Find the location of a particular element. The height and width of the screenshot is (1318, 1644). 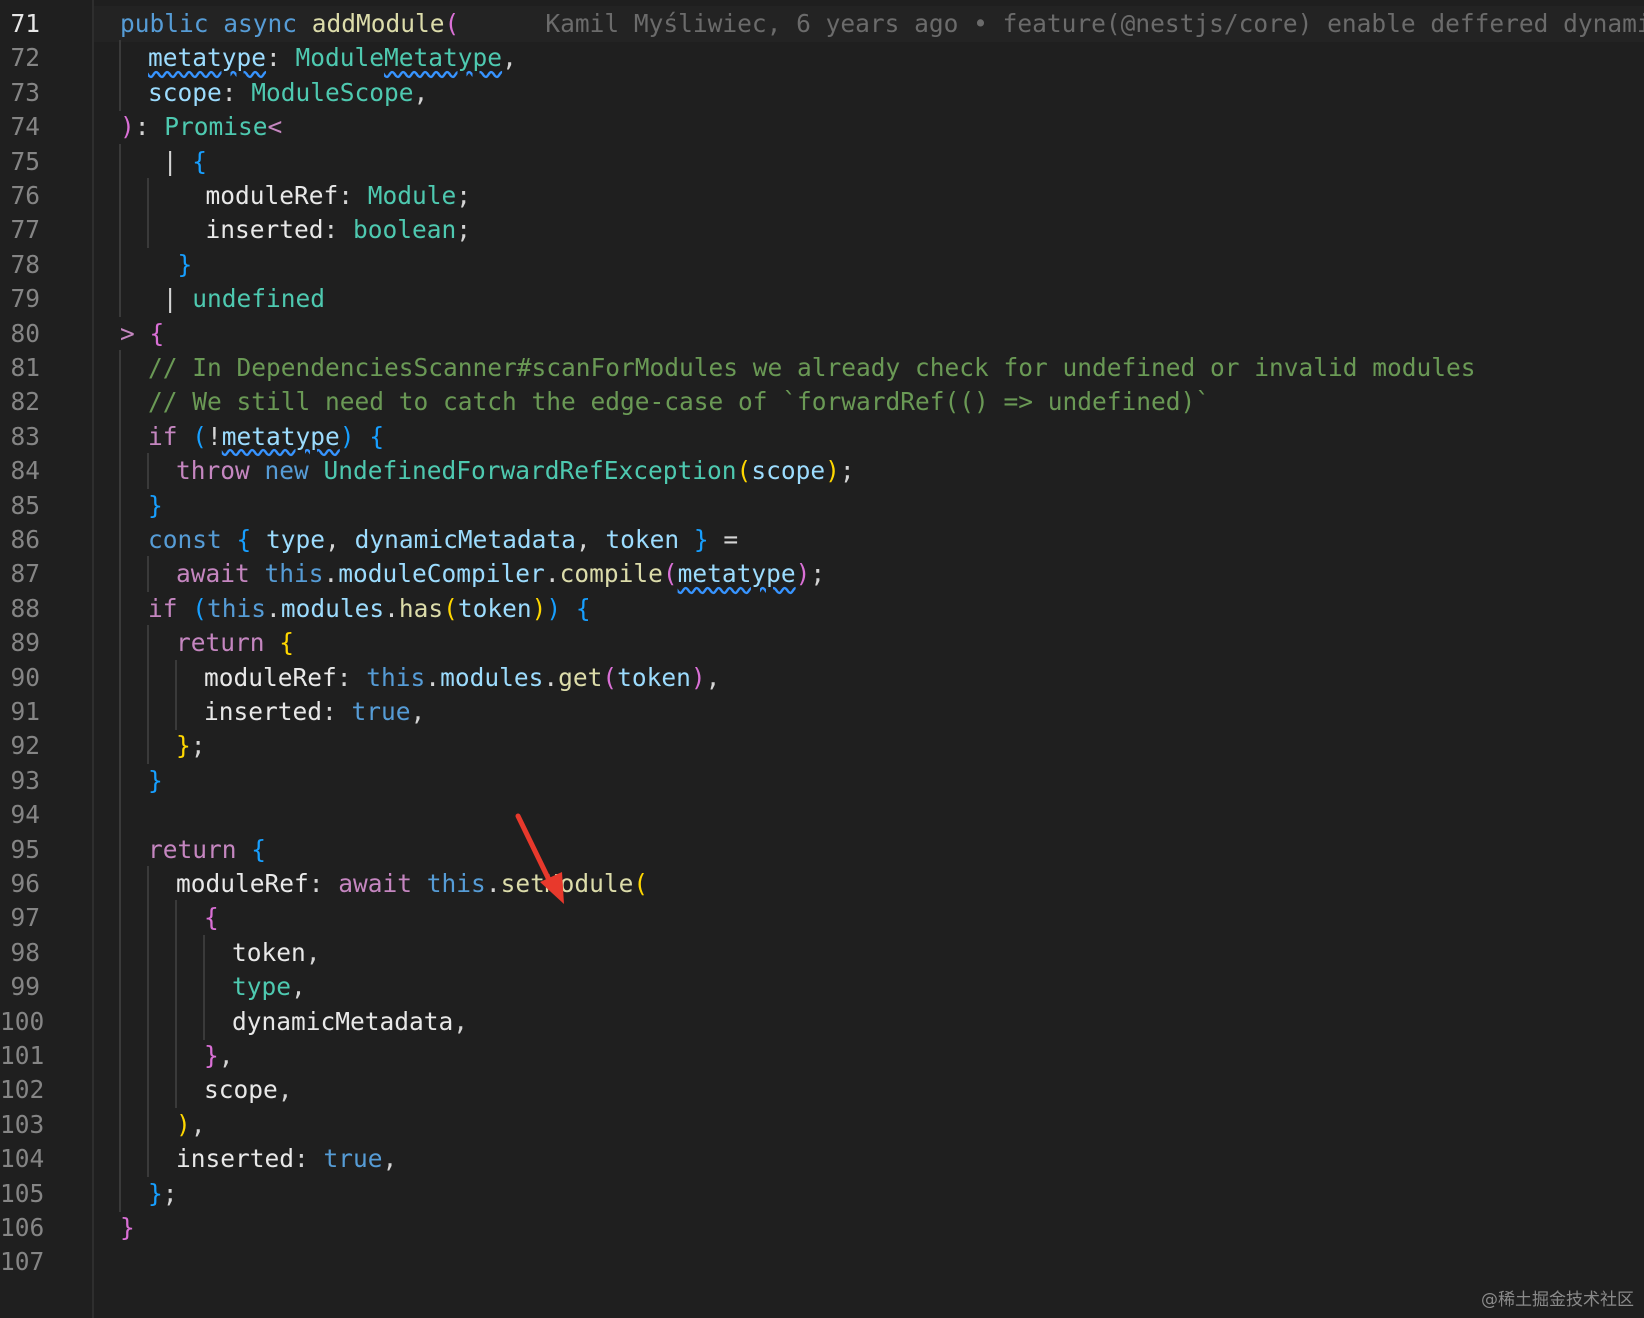

code-line: if (this.modules.has(token)) { is located at coordinates (869, 608).